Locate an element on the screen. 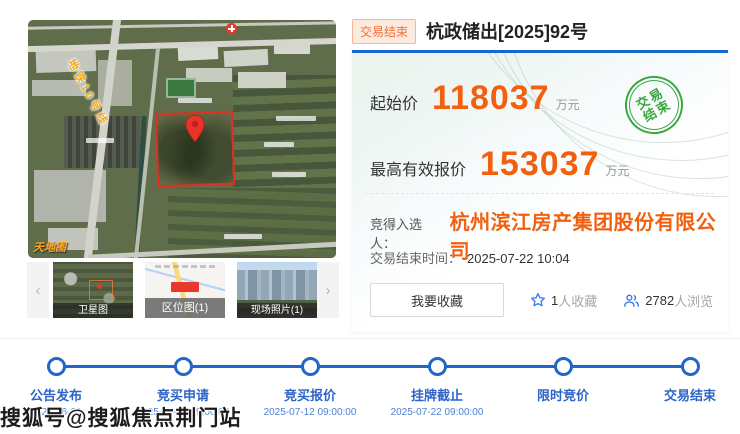  chevron-left-icon: ‹ is located at coordinates (38, 290).